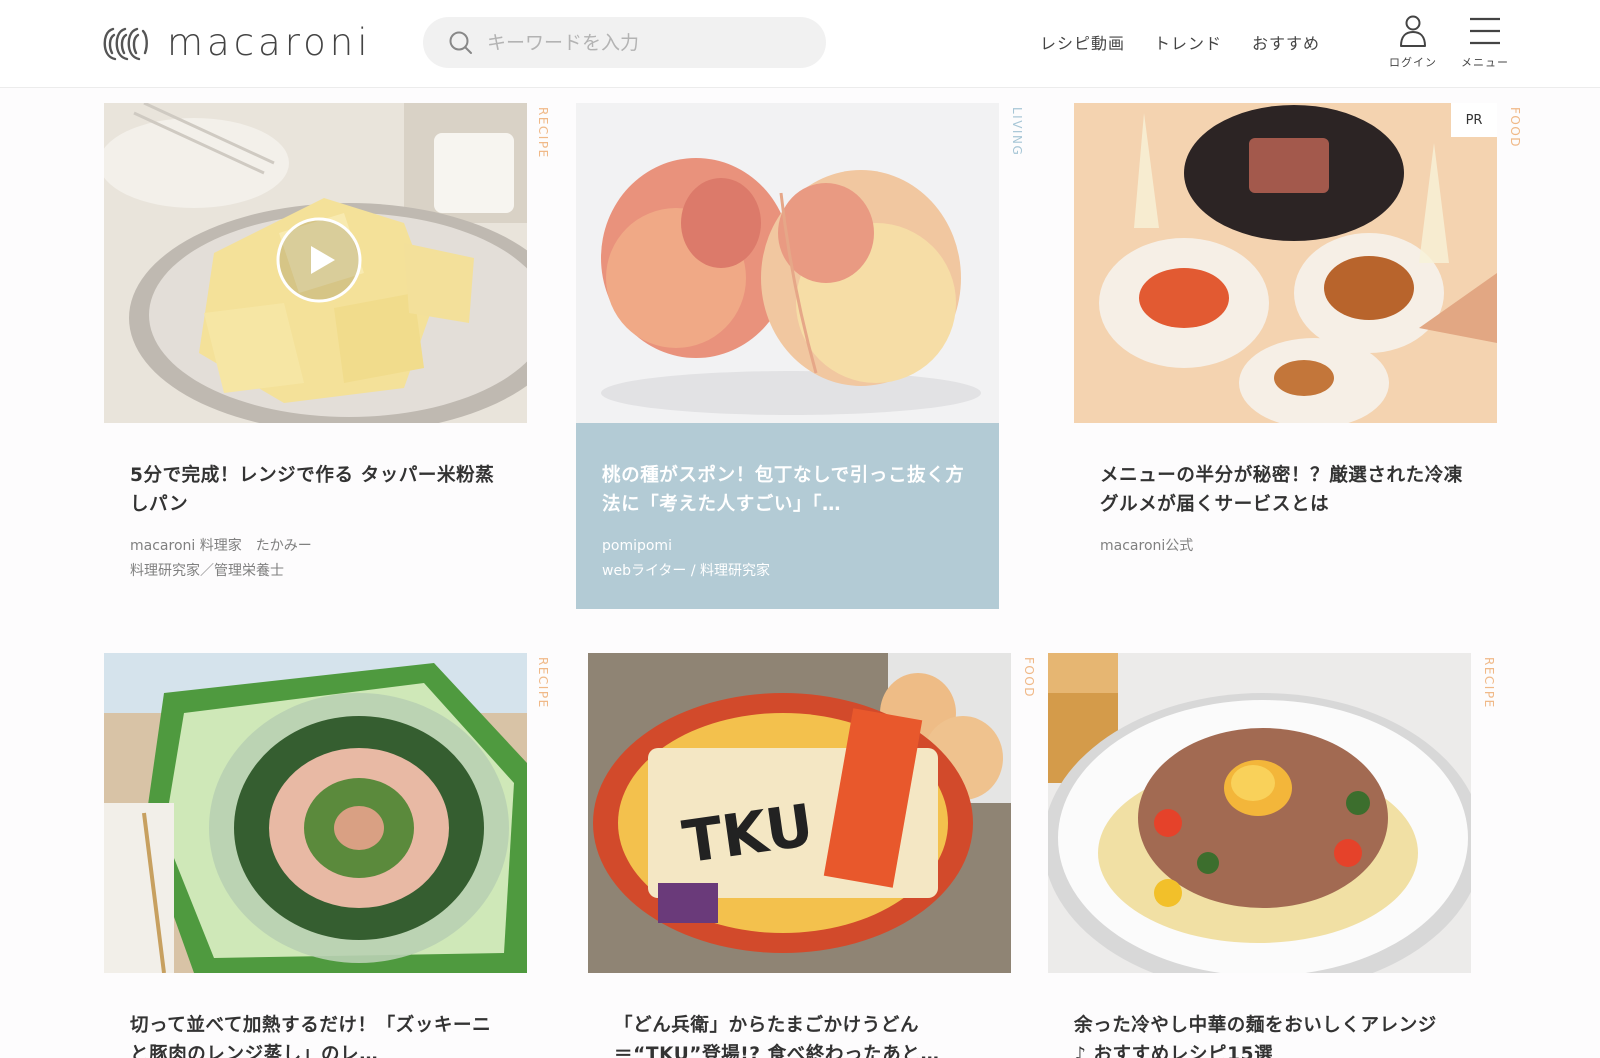  Describe the element at coordinates (221, 546) in the screenshot. I see `author-name: macaroni 料理家 たかみー` at that location.